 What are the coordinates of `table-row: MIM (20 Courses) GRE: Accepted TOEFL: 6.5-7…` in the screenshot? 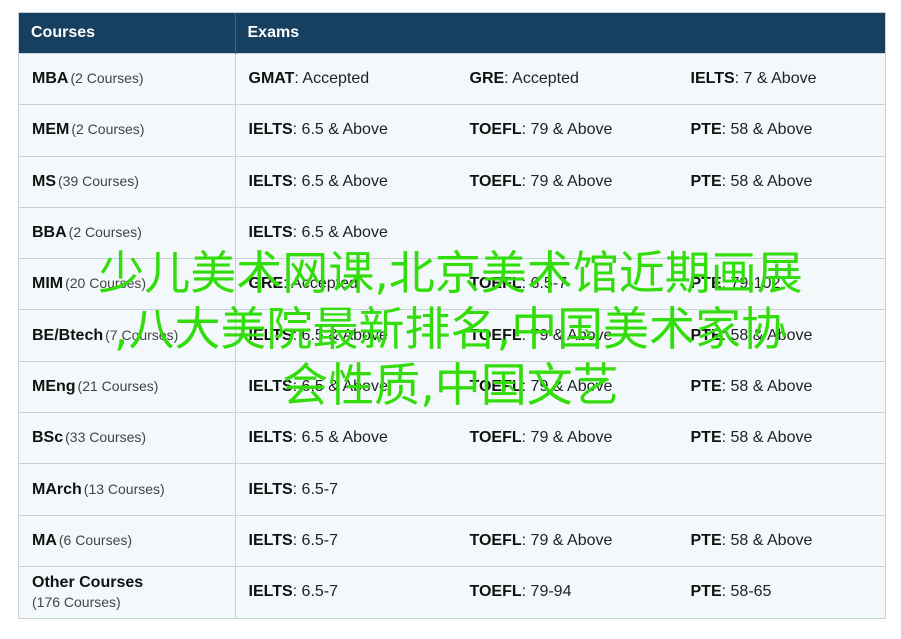 It's located at (452, 284).